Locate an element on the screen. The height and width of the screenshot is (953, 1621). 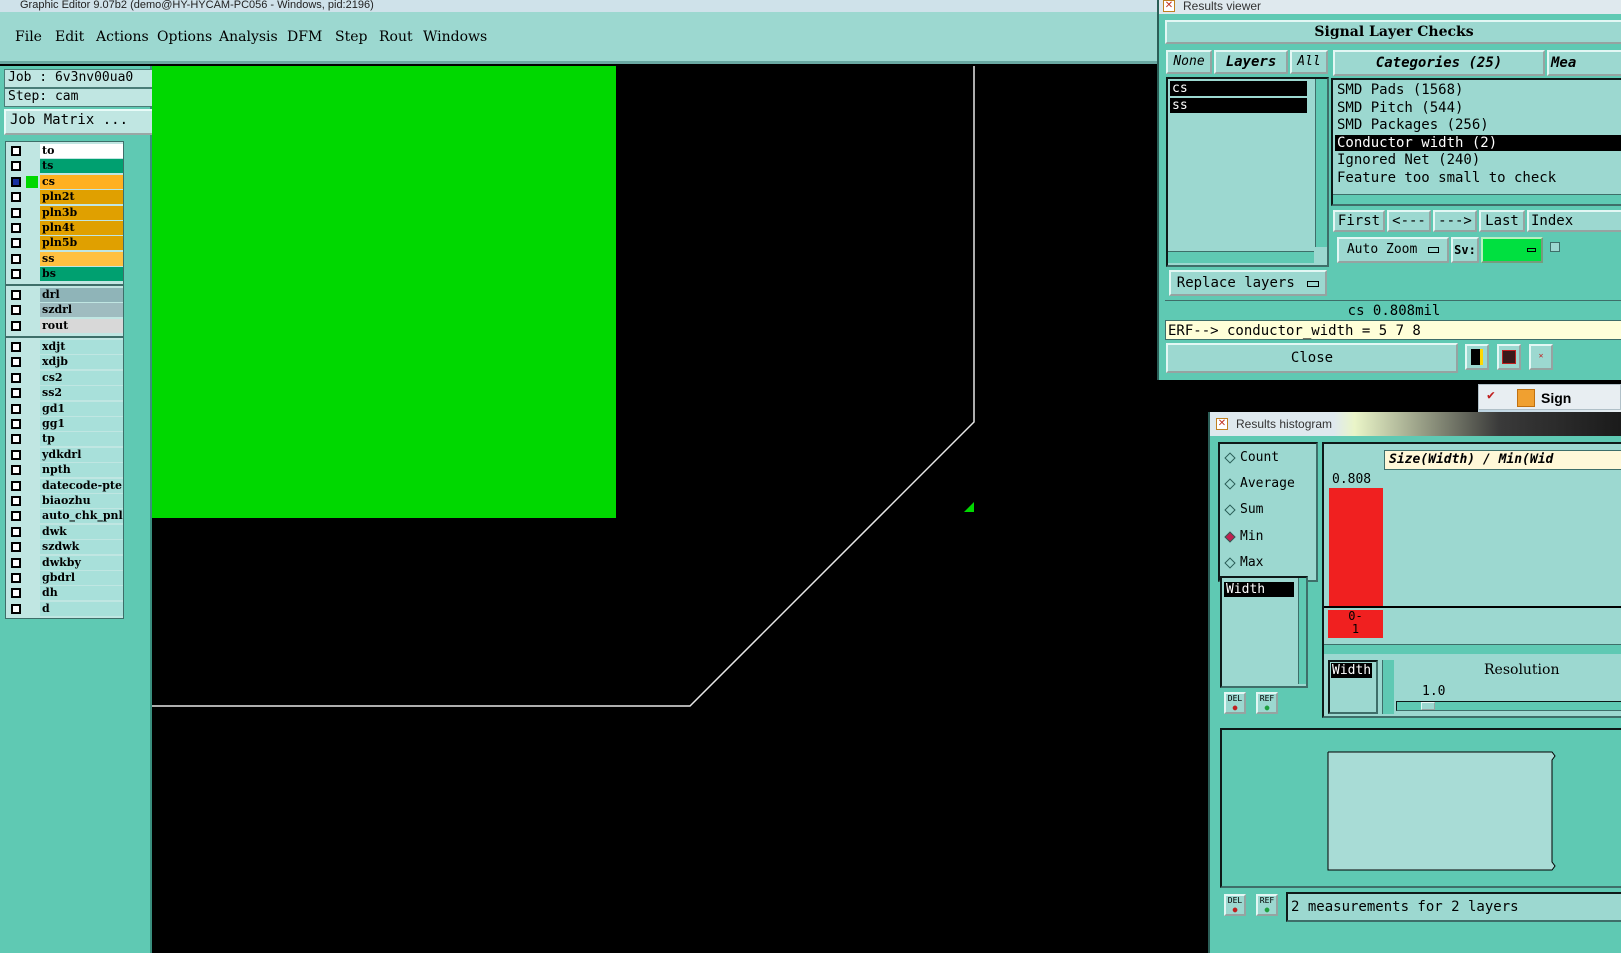
layer-row-gg1: gg1 is located at coordinates (64, 424).